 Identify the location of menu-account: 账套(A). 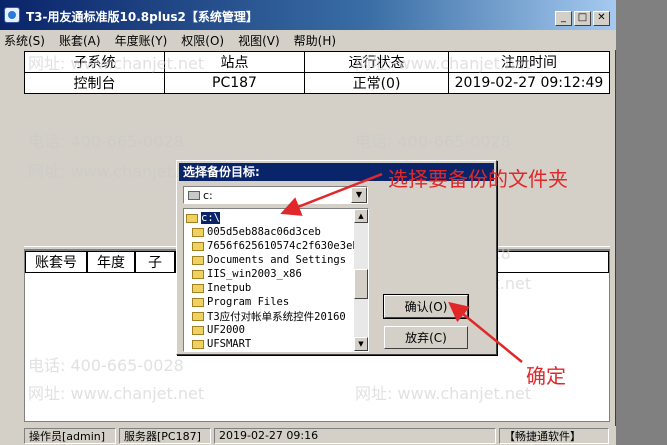
(80, 40).